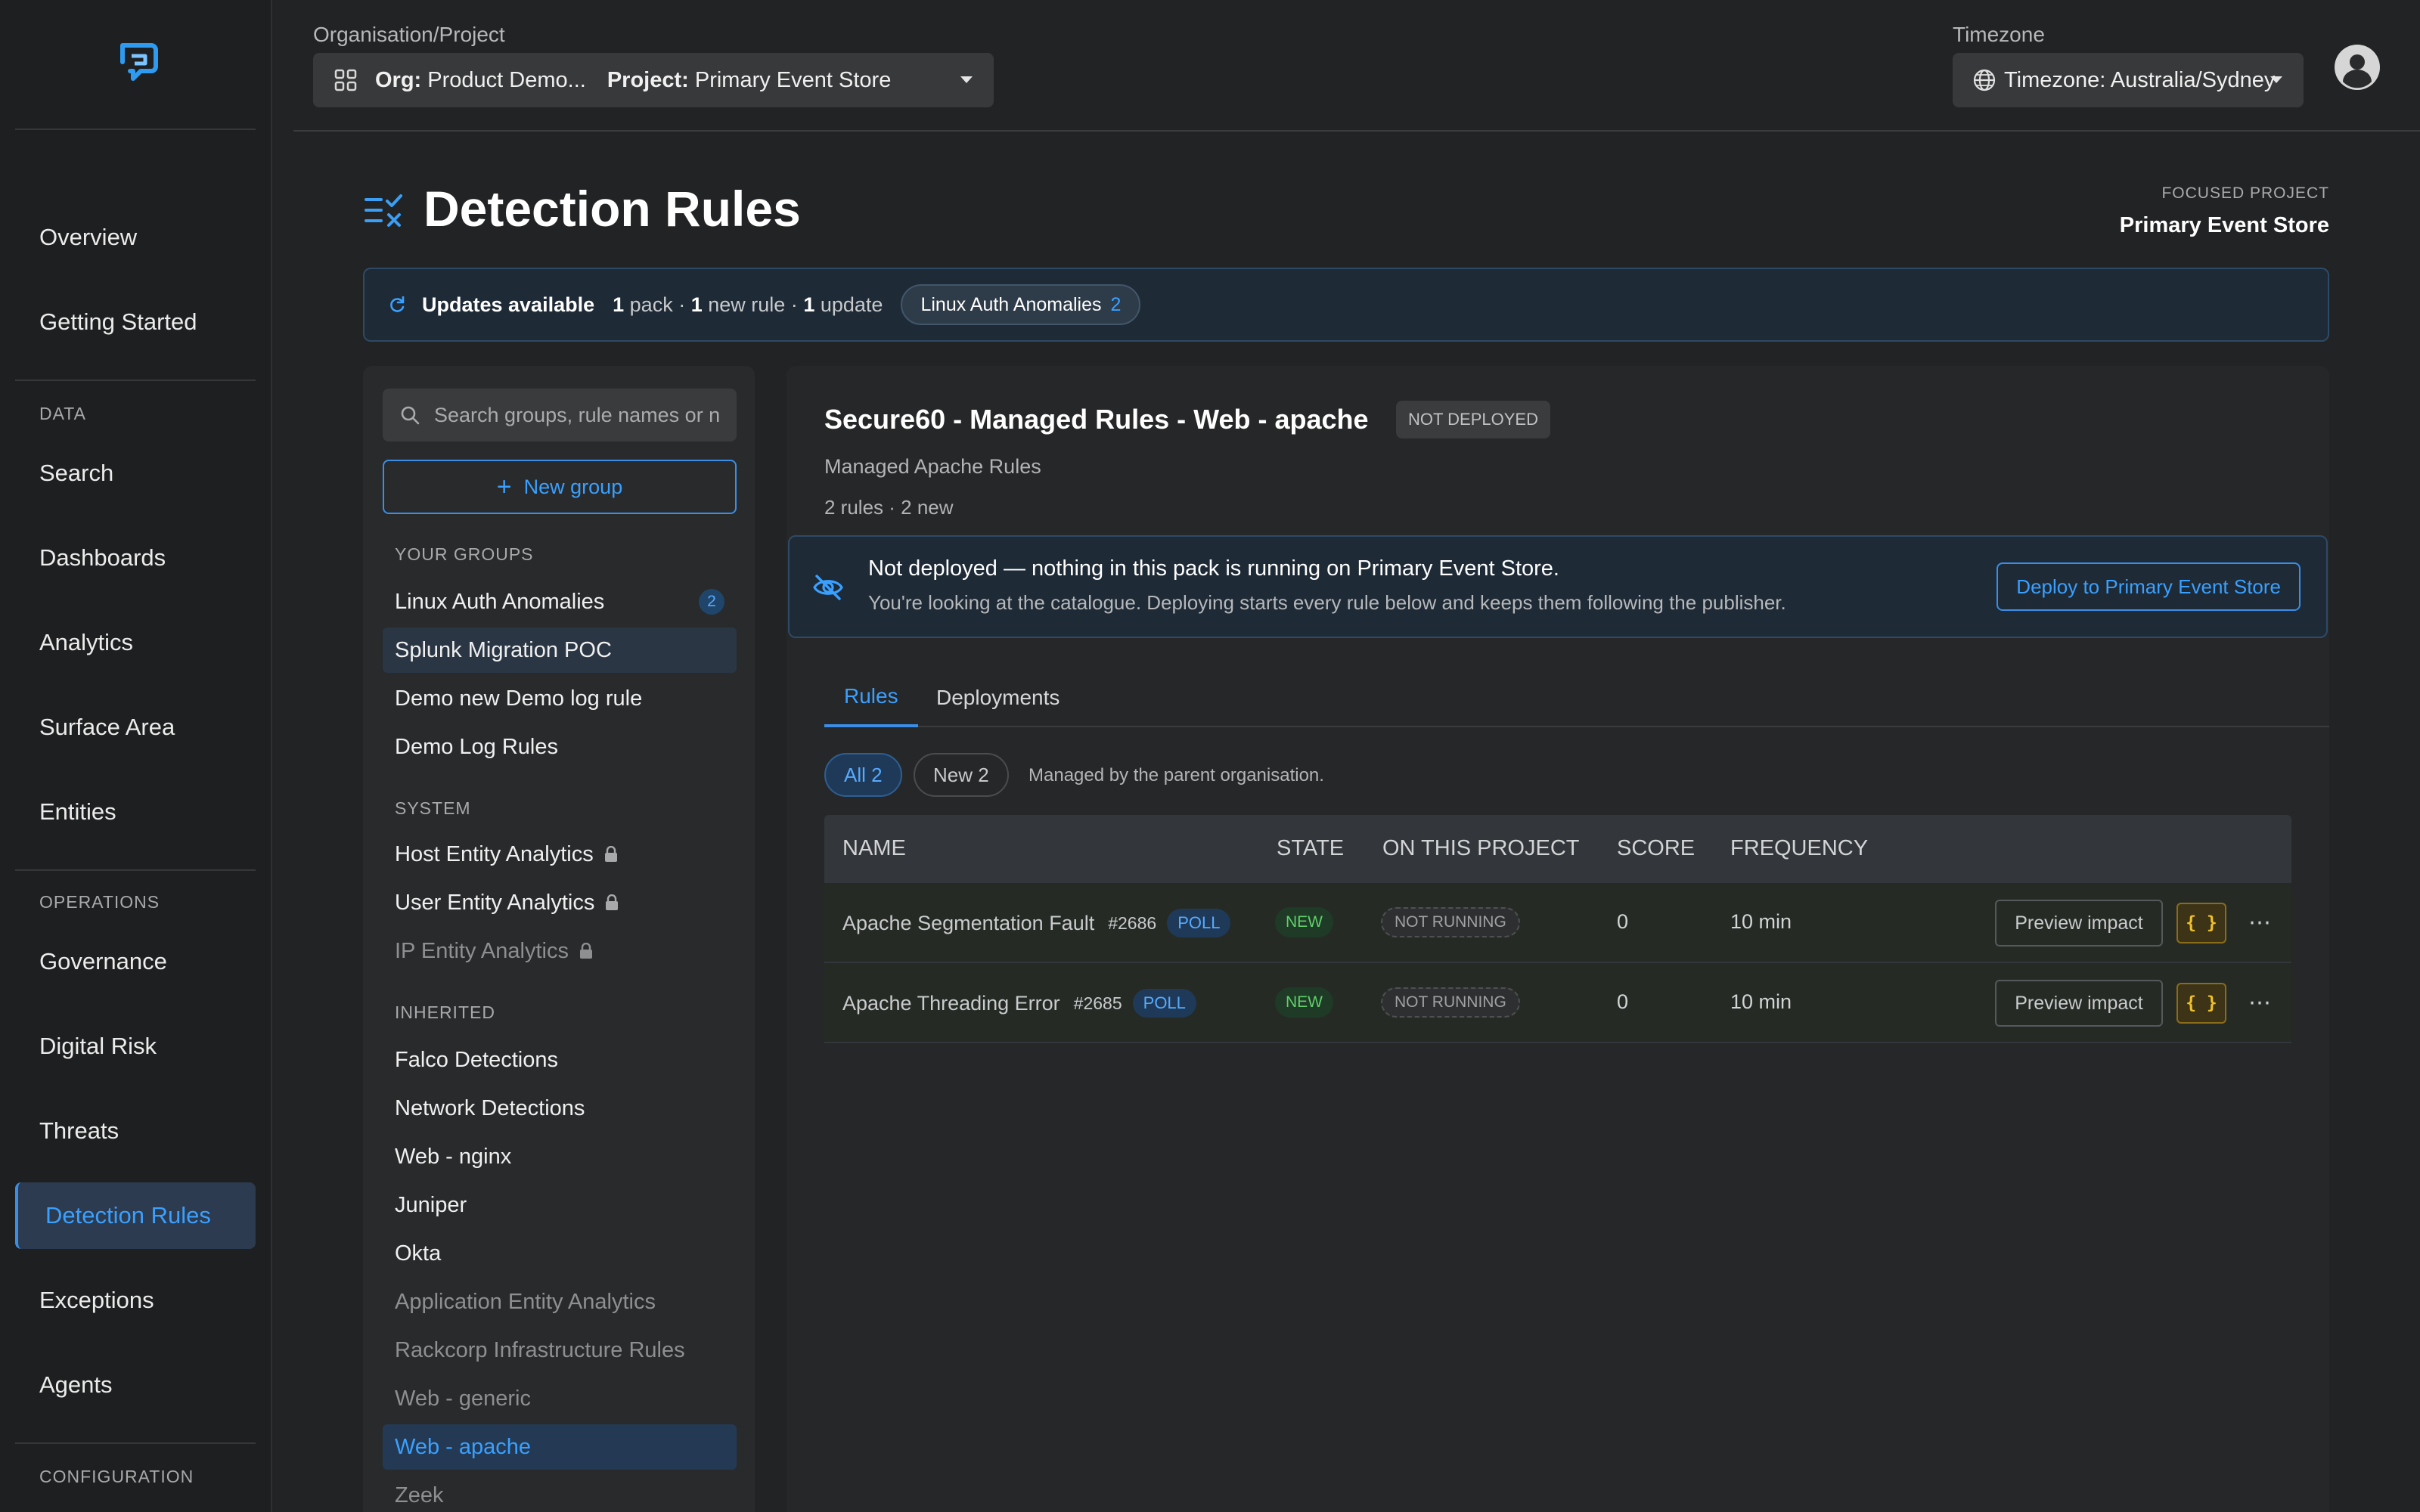 The height and width of the screenshot is (1512, 2420). Describe the element at coordinates (648, 79) in the screenshot. I see `project-key: Project:` at that location.